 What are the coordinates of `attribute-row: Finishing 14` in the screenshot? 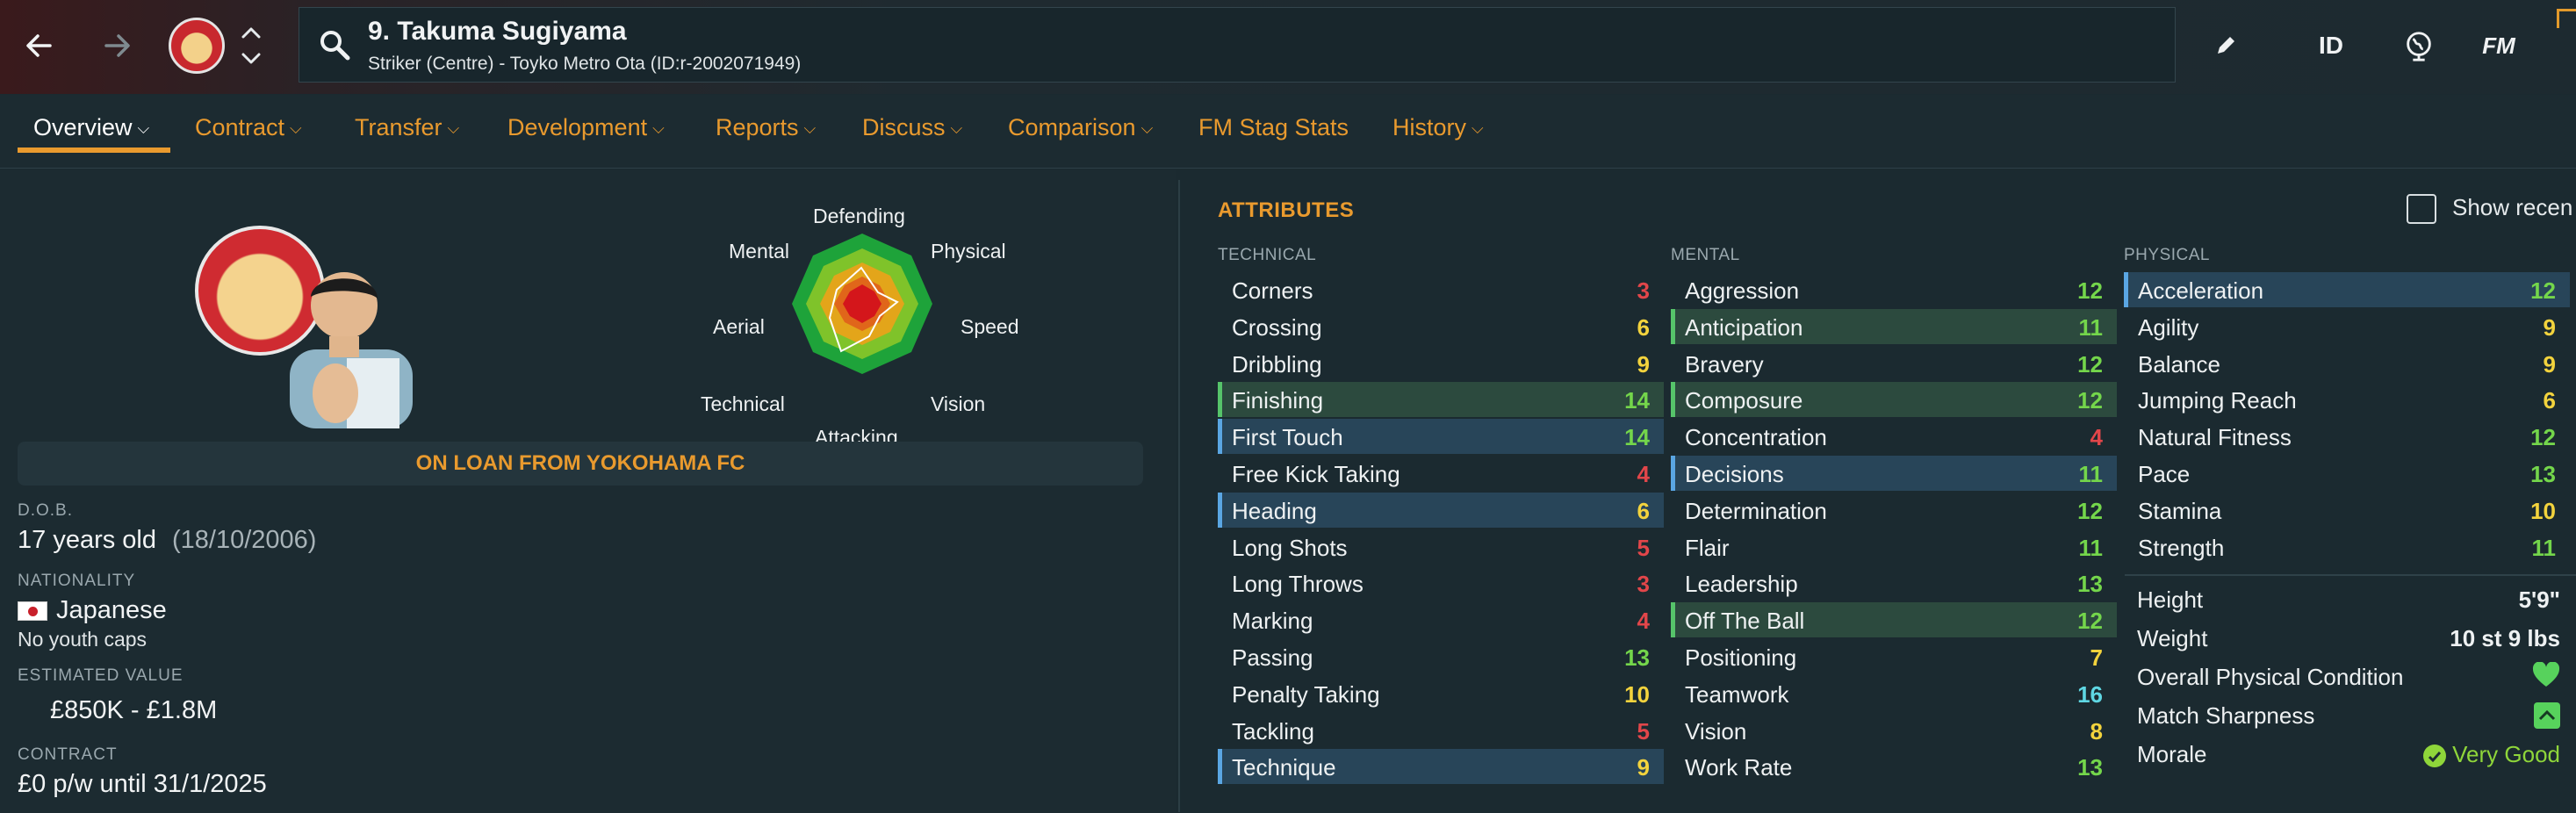 It's located at (1441, 400).